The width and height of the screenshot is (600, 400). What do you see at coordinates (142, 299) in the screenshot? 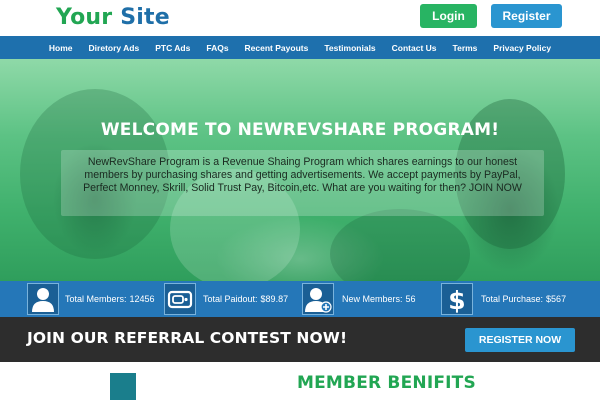
I see `stat-value: 12456` at bounding box center [142, 299].